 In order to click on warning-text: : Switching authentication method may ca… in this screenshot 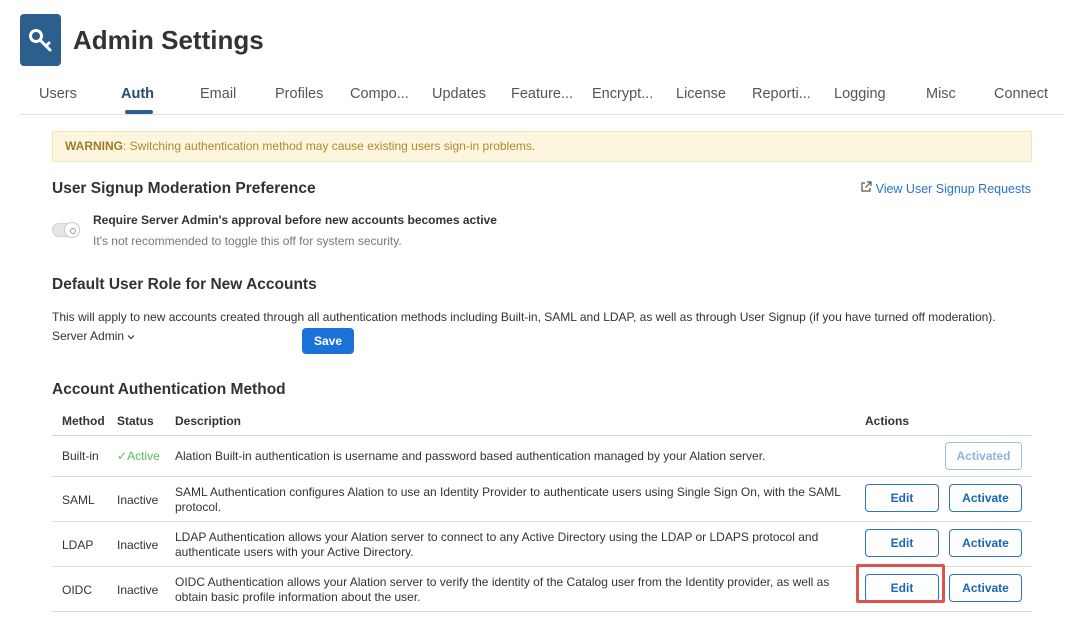, I will do `click(329, 146)`.